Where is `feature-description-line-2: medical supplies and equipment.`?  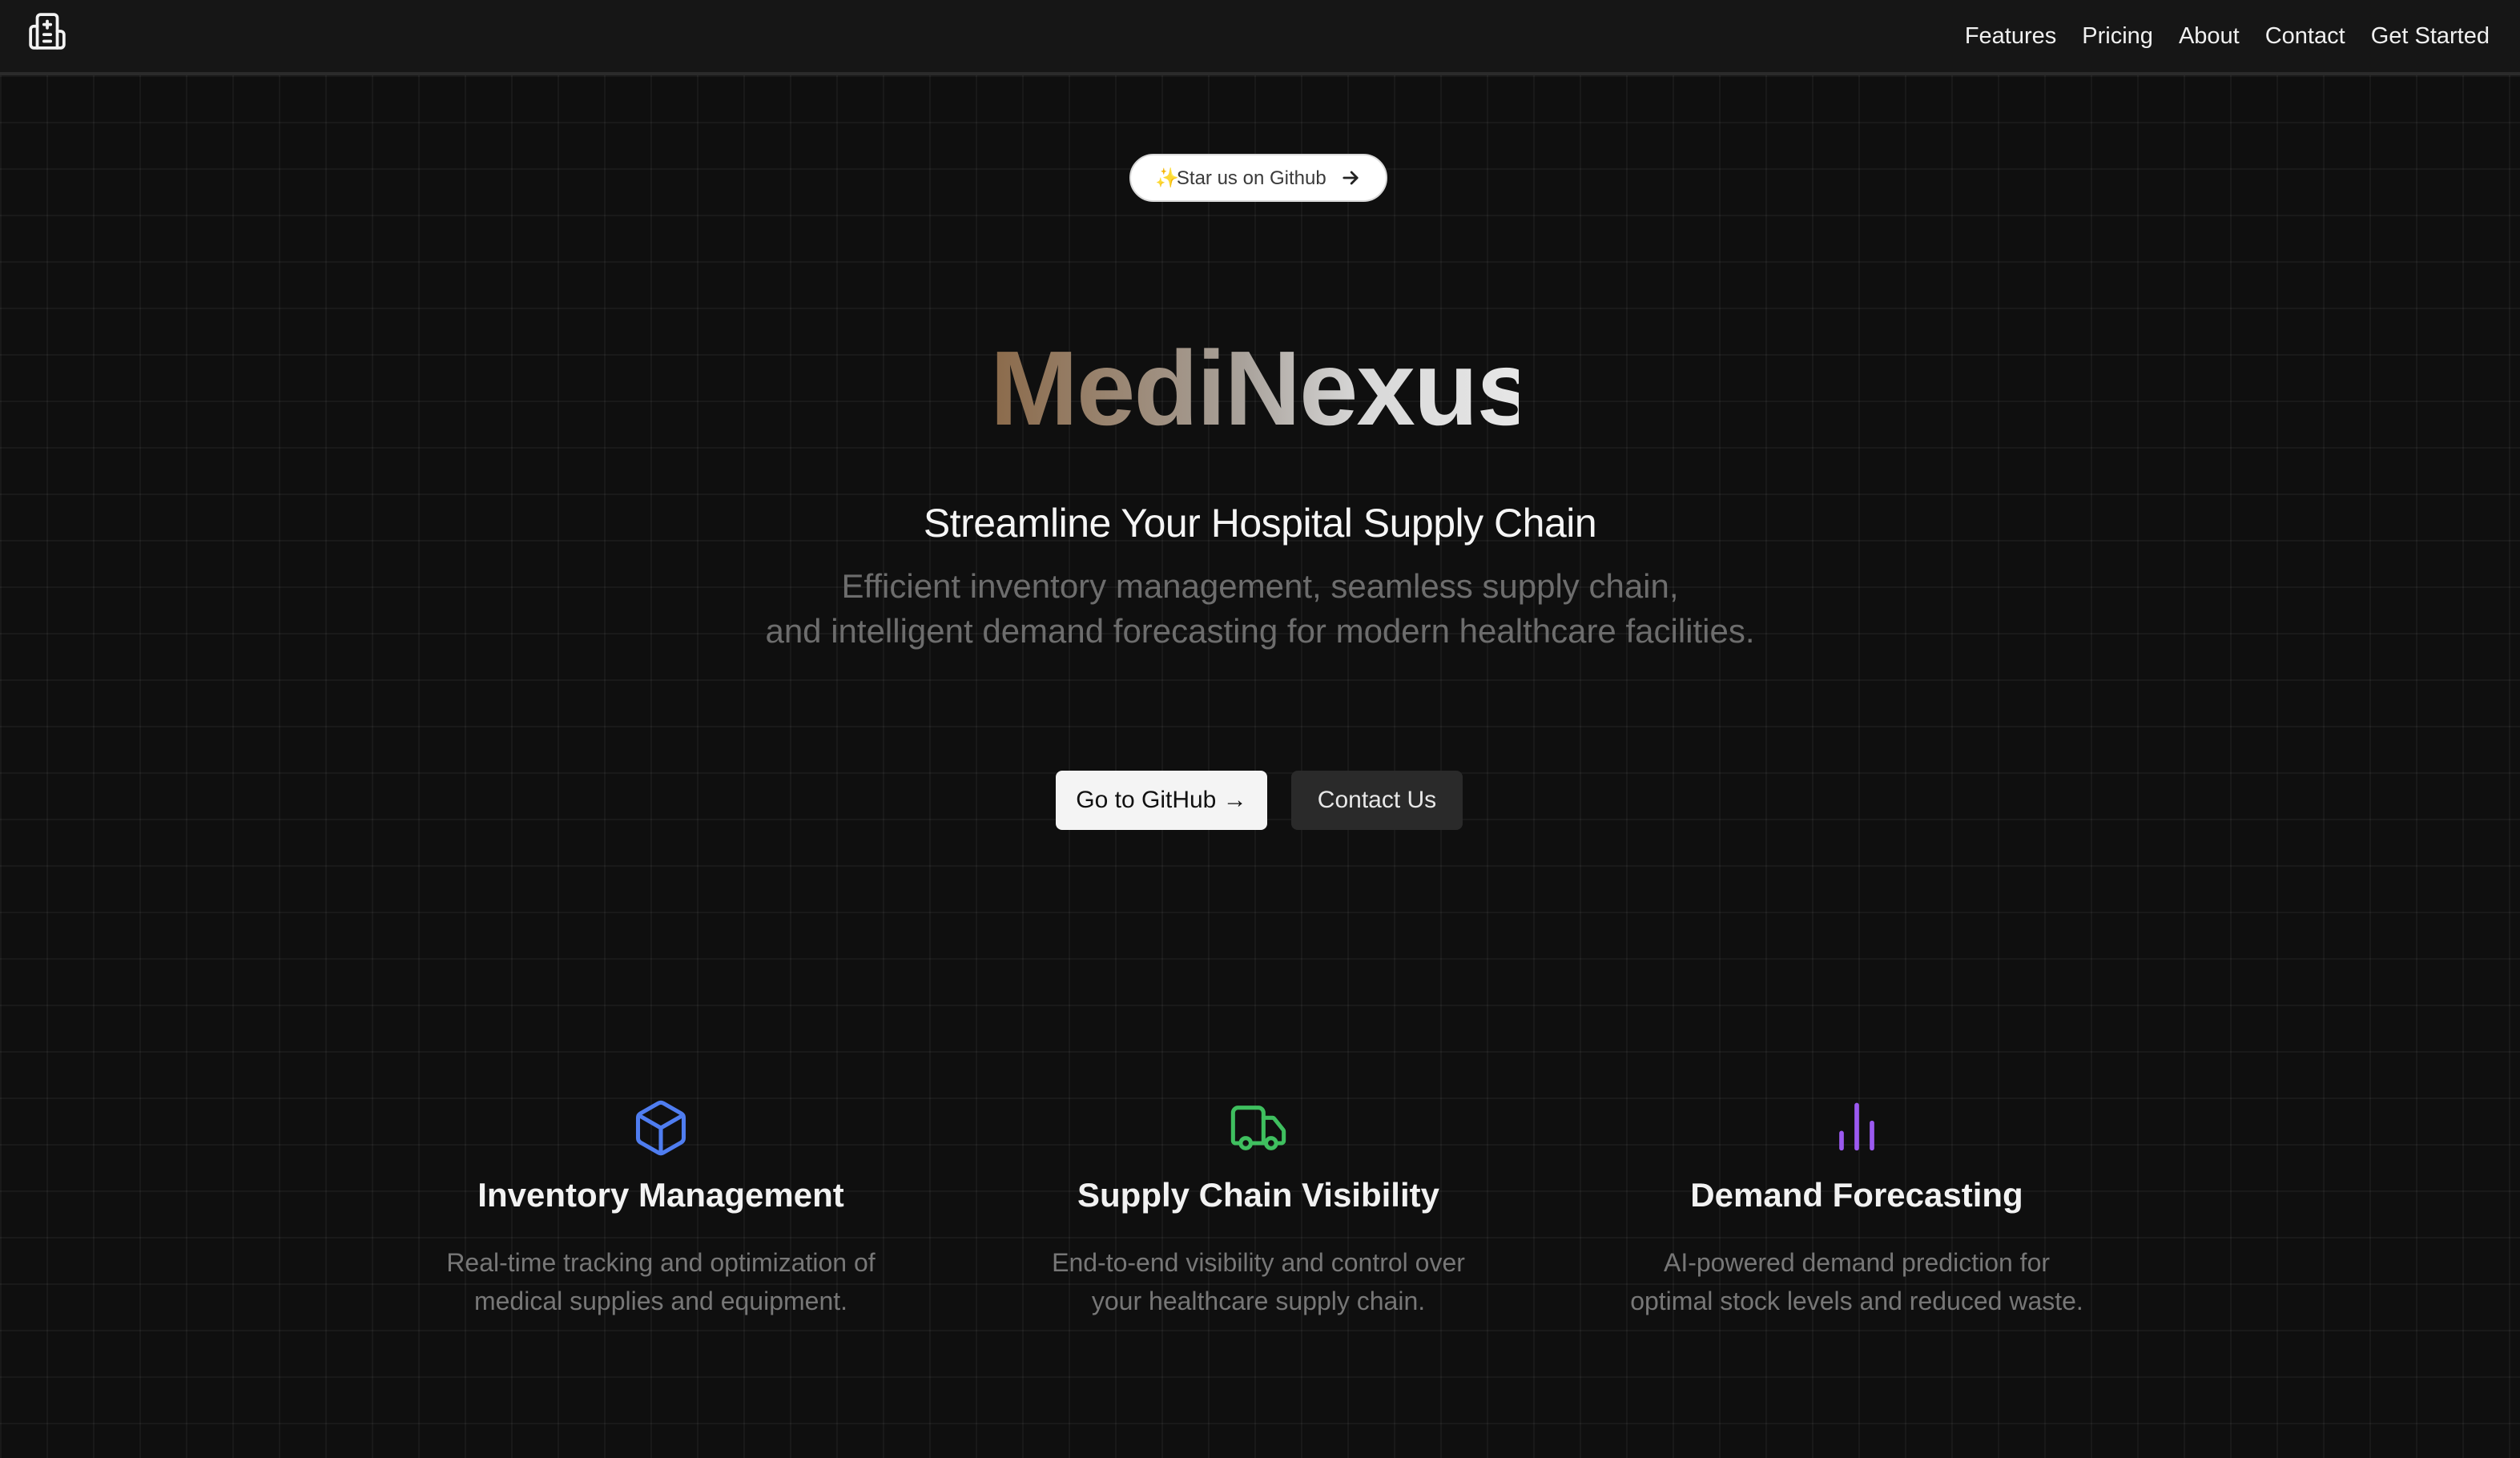
feature-description-line-2: medical supplies and equipment. is located at coordinates (660, 1301).